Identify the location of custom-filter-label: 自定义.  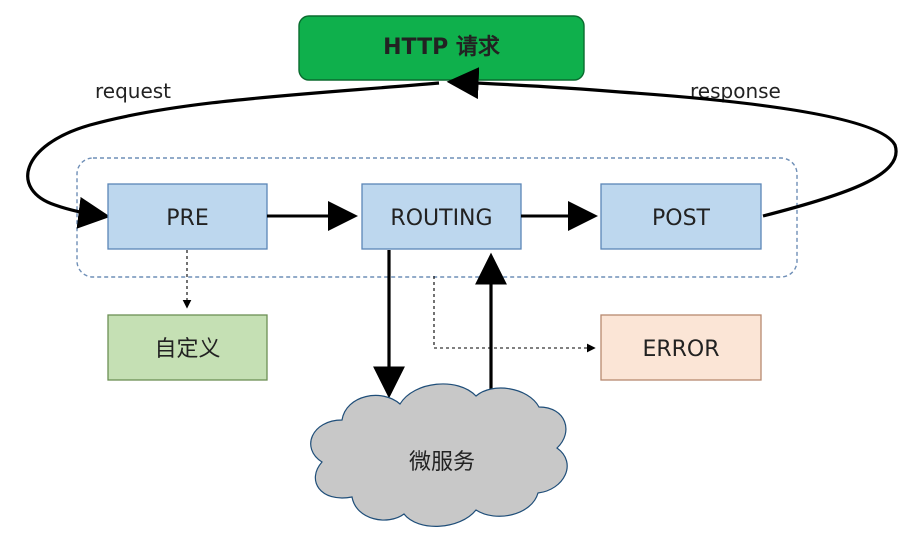
(187, 349).